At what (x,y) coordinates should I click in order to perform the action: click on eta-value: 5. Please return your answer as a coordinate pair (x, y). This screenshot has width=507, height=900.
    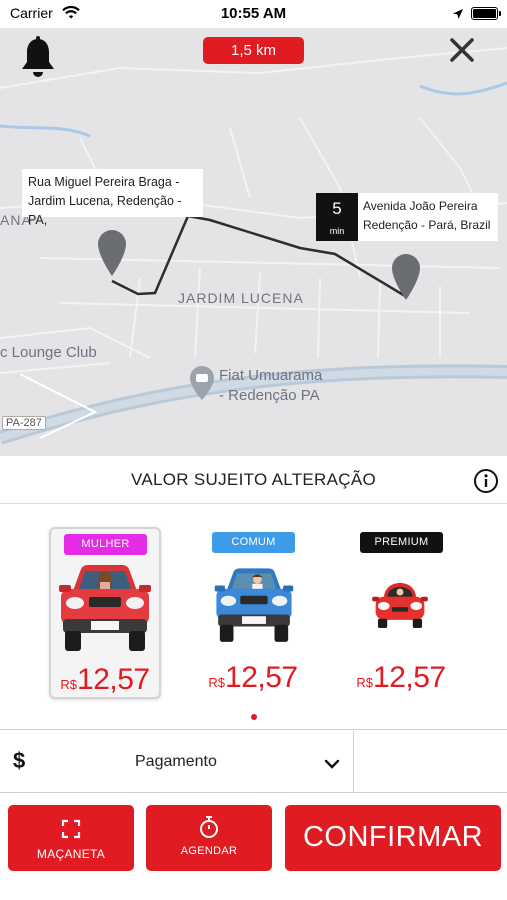
    Looking at the image, I should click on (337, 208).